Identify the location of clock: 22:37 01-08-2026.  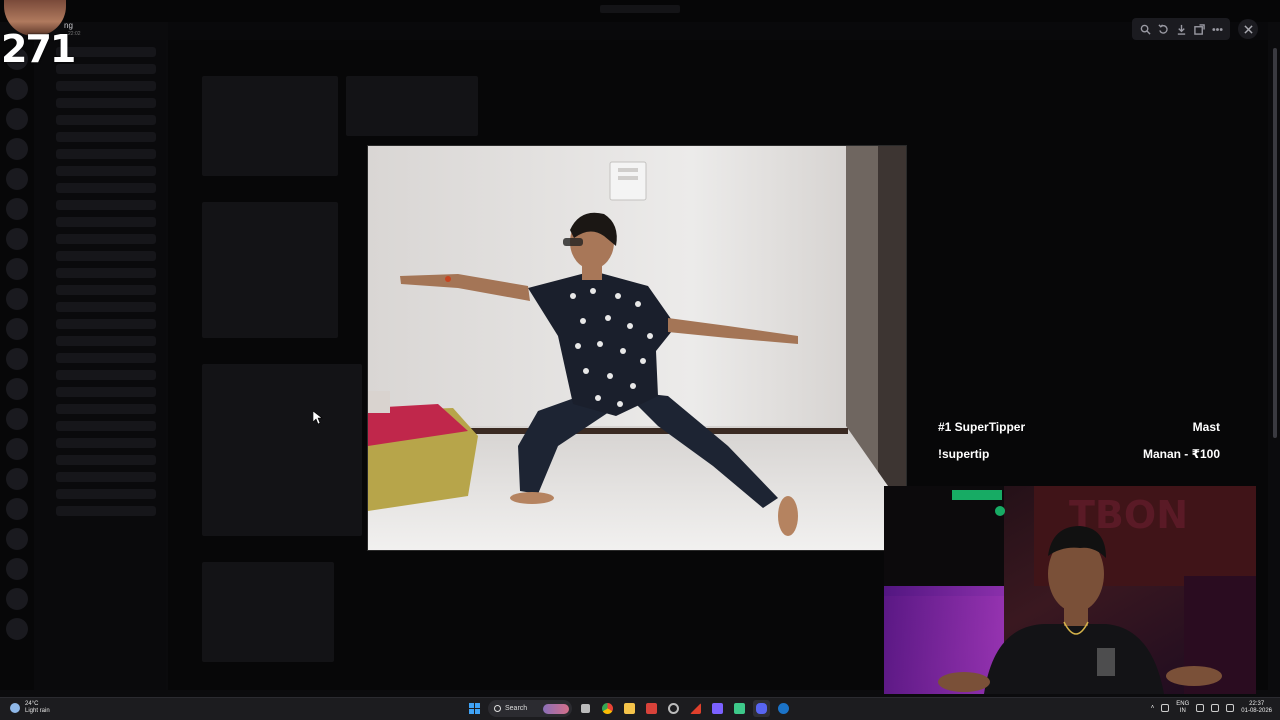
(1256, 708).